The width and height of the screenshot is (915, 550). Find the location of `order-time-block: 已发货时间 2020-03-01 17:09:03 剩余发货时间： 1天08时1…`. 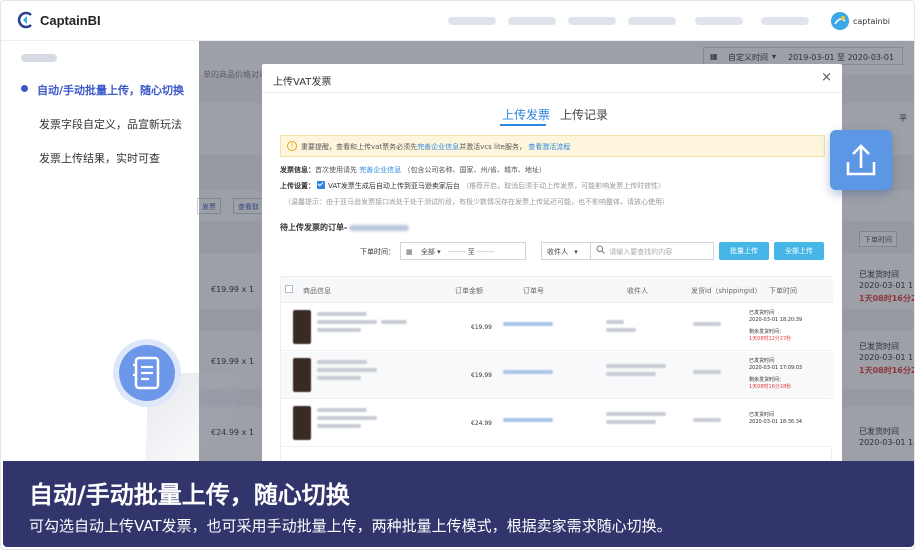

order-time-block: 已发货时间 2020-03-01 17:09:03 剩余发货时间： 1天08时1… is located at coordinates (775, 374).